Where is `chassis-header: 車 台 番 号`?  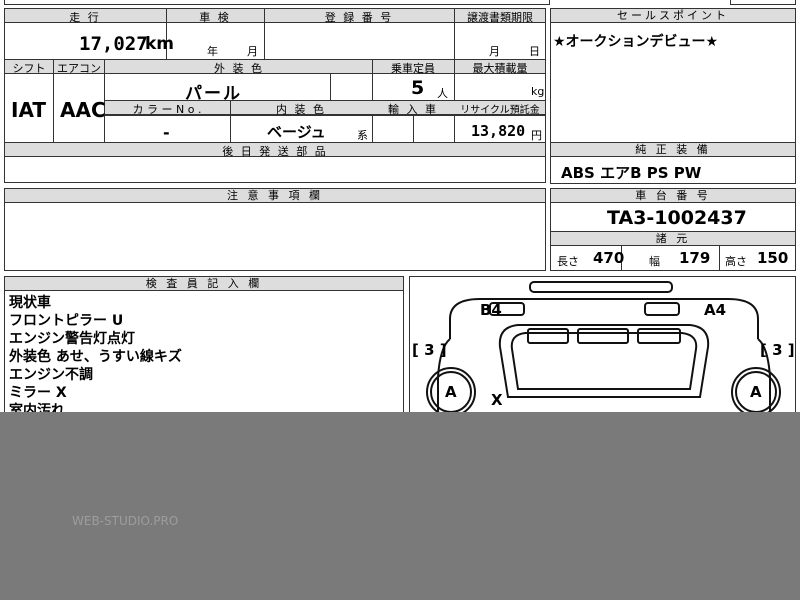 chassis-header: 車 台 番 号 is located at coordinates (673, 196).